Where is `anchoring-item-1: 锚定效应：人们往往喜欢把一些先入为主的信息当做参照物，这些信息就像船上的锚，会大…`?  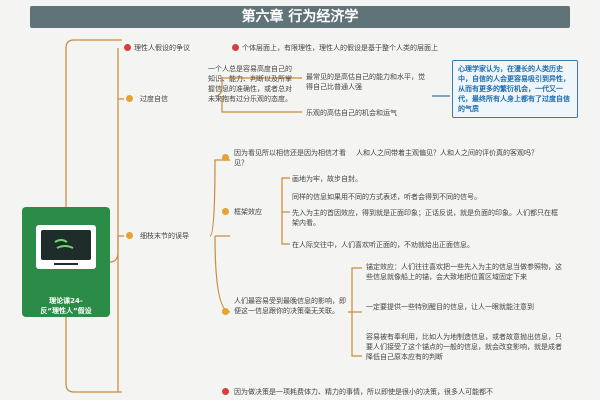
anchoring-item-1: 锚定效应：人们往往喜欢把一些先入为主的信息当做参照物，这些信息就像船上的锚，会大… is located at coordinates (464, 272).